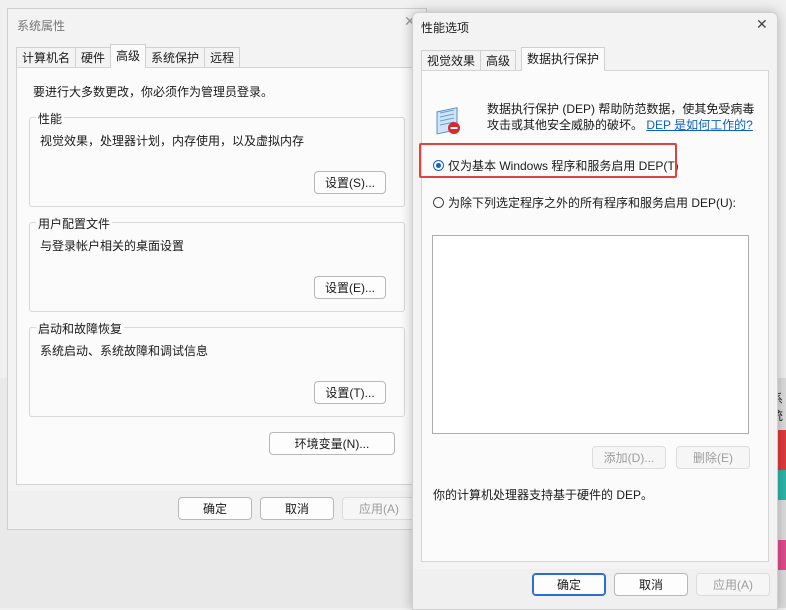 The width and height of the screenshot is (786, 610). Describe the element at coordinates (563, 59) in the screenshot. I see `tab-data-execution-prevention: 数据执行保护` at that location.